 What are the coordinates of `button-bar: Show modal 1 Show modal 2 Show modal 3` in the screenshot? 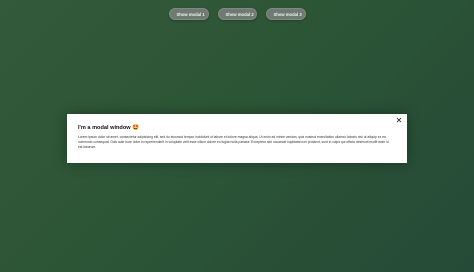 It's located at (237, 14).